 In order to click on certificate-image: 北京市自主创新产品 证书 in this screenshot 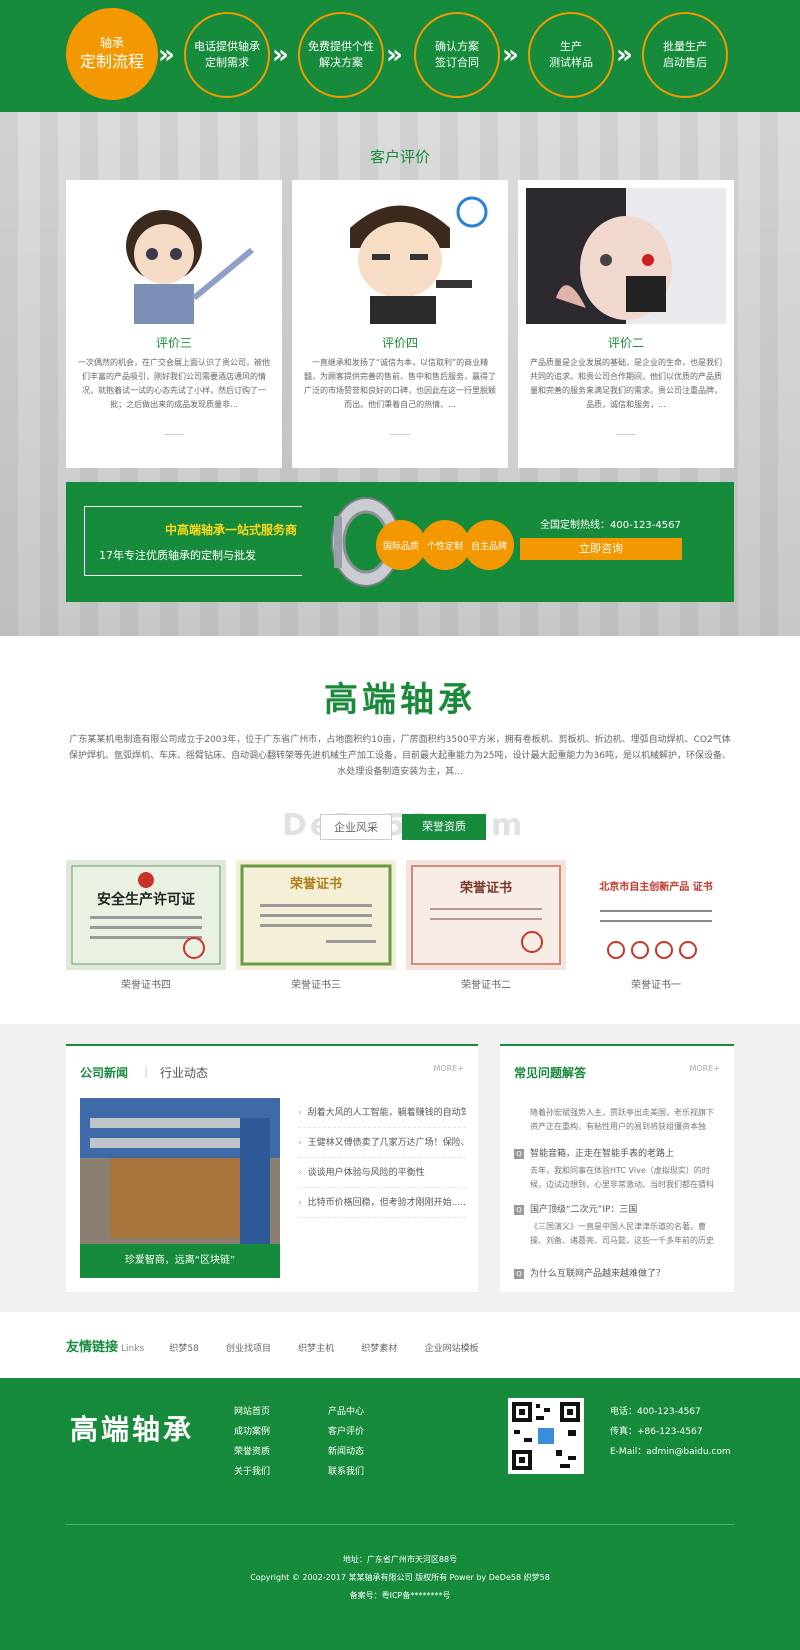, I will do `click(656, 915)`.